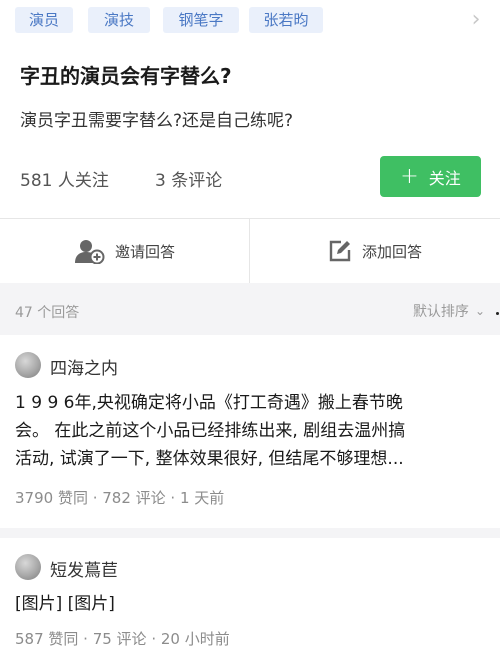  Describe the element at coordinates (119, 20) in the screenshot. I see `tag-item: 演技` at that location.